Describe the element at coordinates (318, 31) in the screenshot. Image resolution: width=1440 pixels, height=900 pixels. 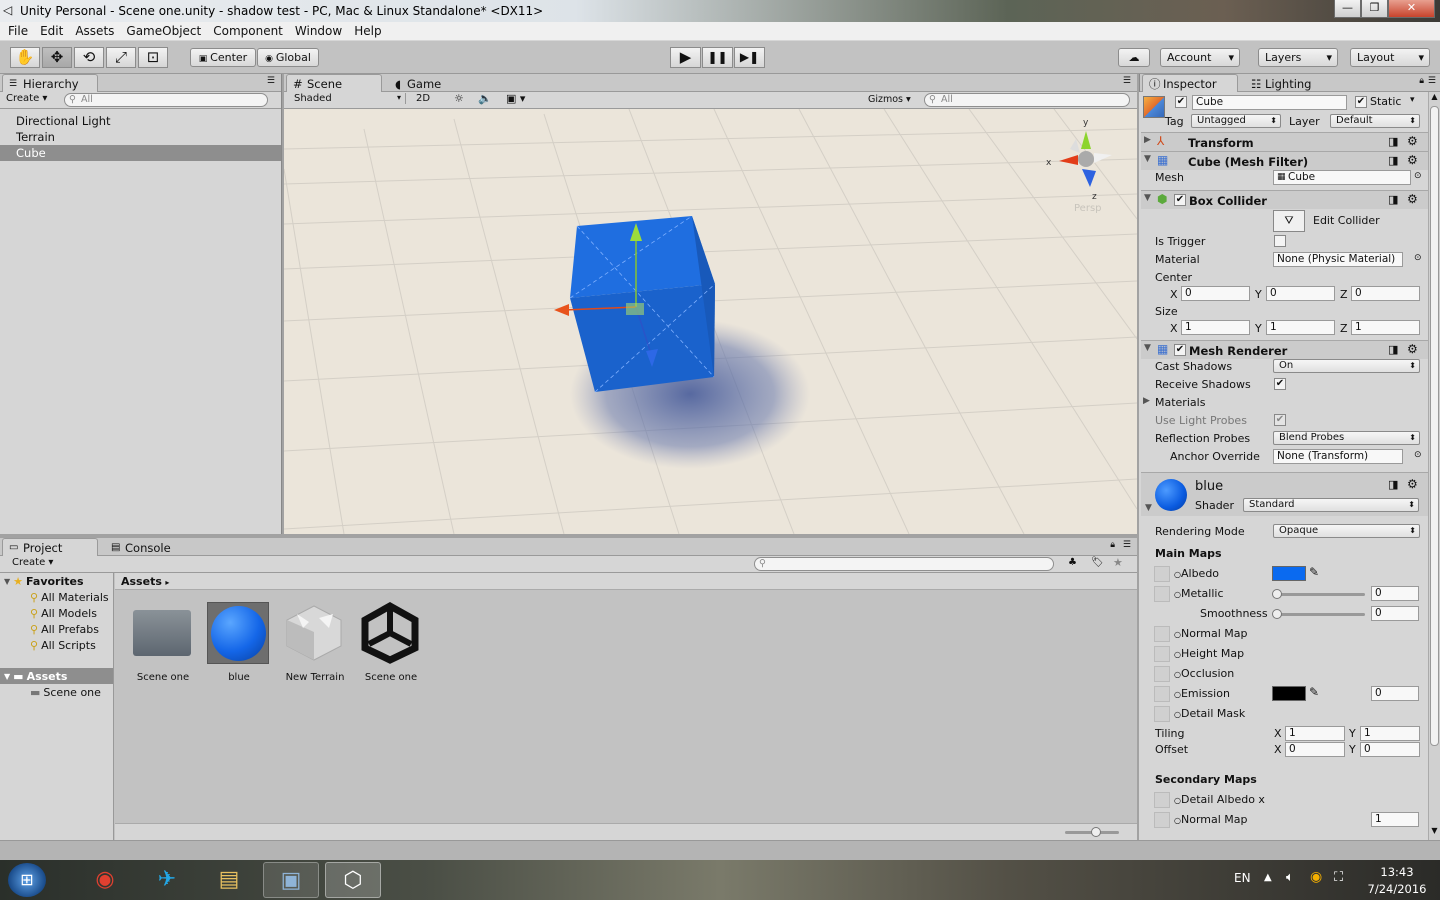
I see `menu-window: Window` at that location.